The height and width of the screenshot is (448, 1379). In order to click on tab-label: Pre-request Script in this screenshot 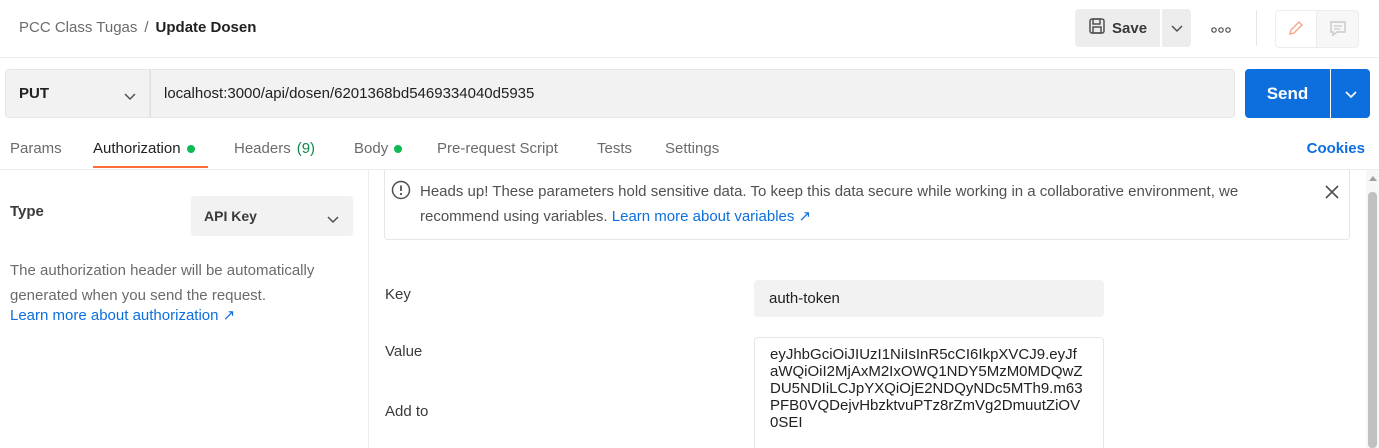, I will do `click(497, 148)`.